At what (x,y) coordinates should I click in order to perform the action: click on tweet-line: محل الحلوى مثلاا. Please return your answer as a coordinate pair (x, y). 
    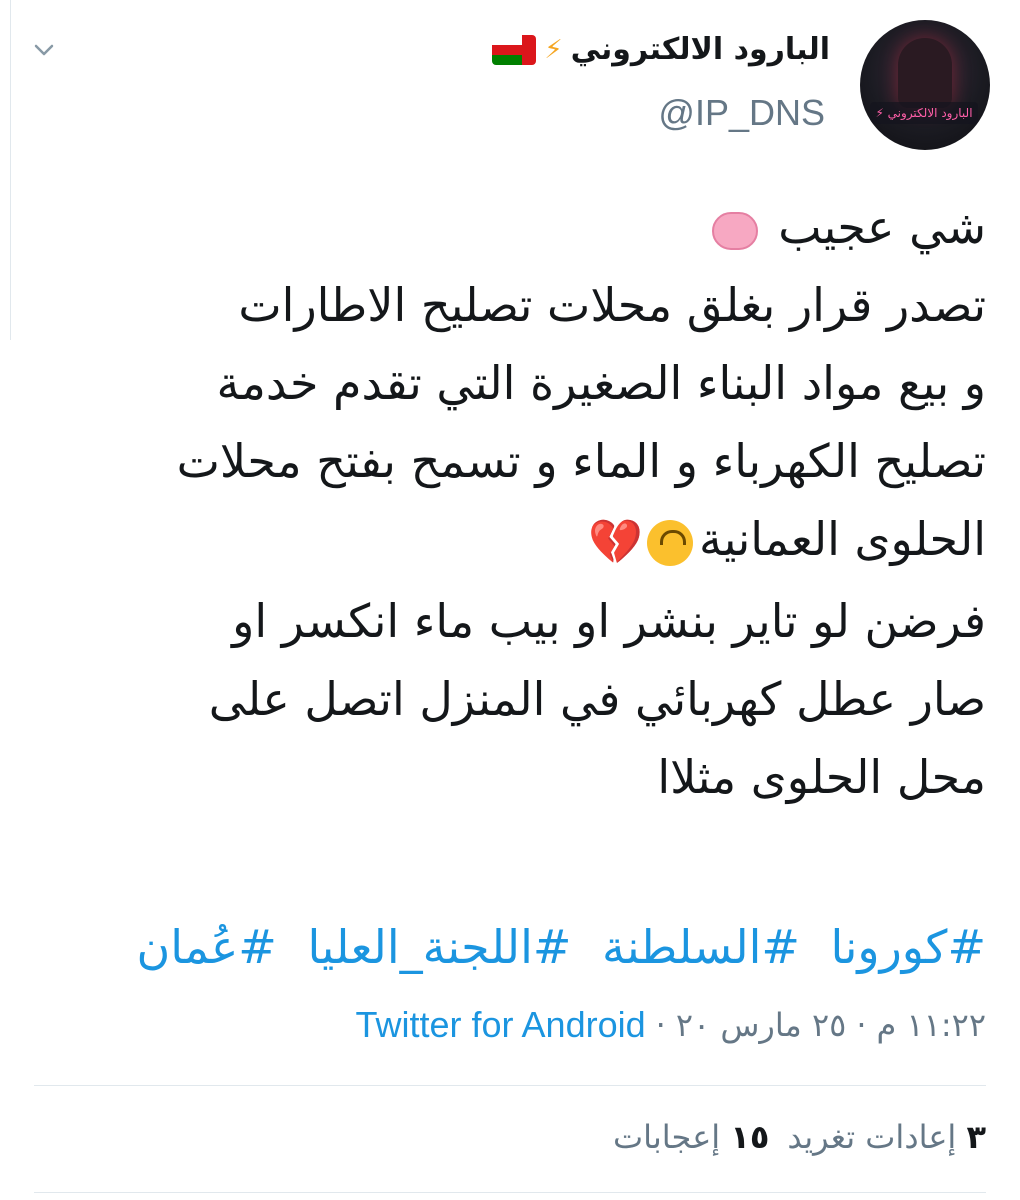
    Looking at the image, I should click on (821, 776).